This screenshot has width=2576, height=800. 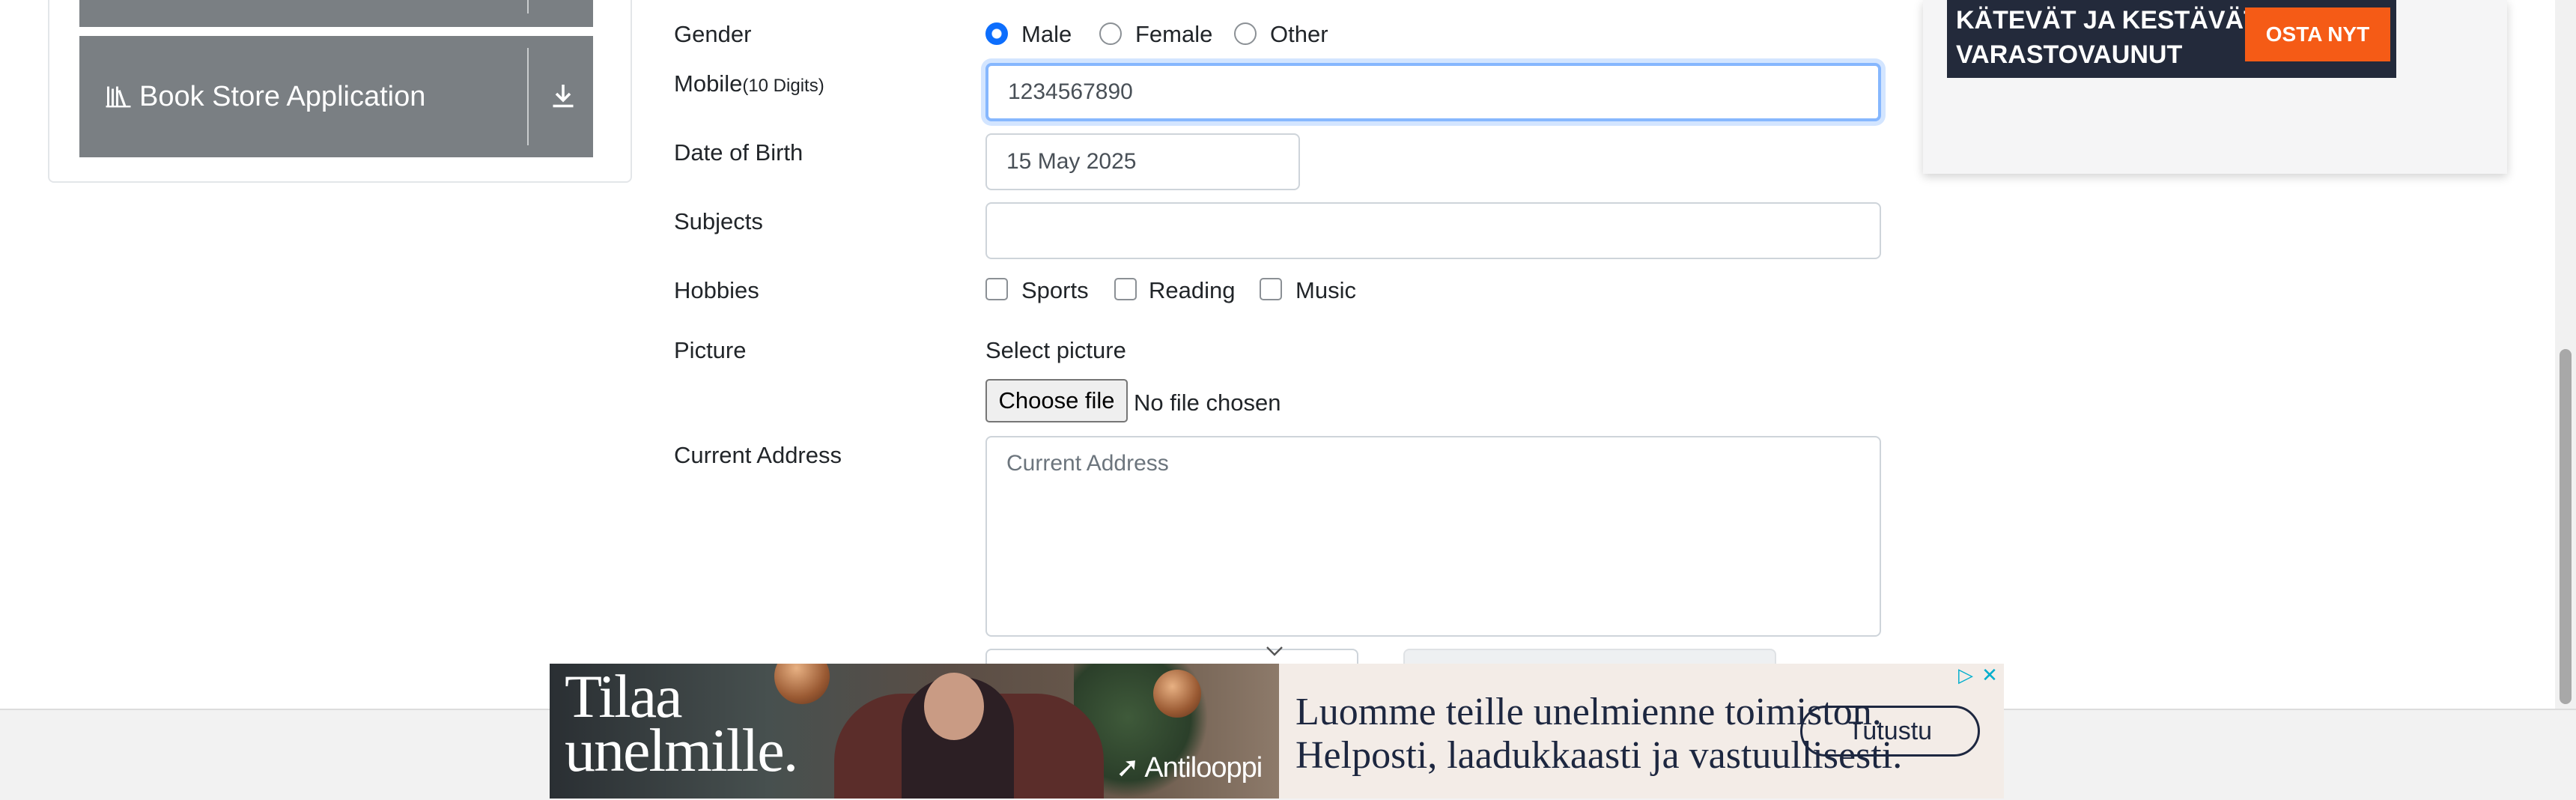 I want to click on hobby-option-sports: Sports, so click(x=1055, y=290).